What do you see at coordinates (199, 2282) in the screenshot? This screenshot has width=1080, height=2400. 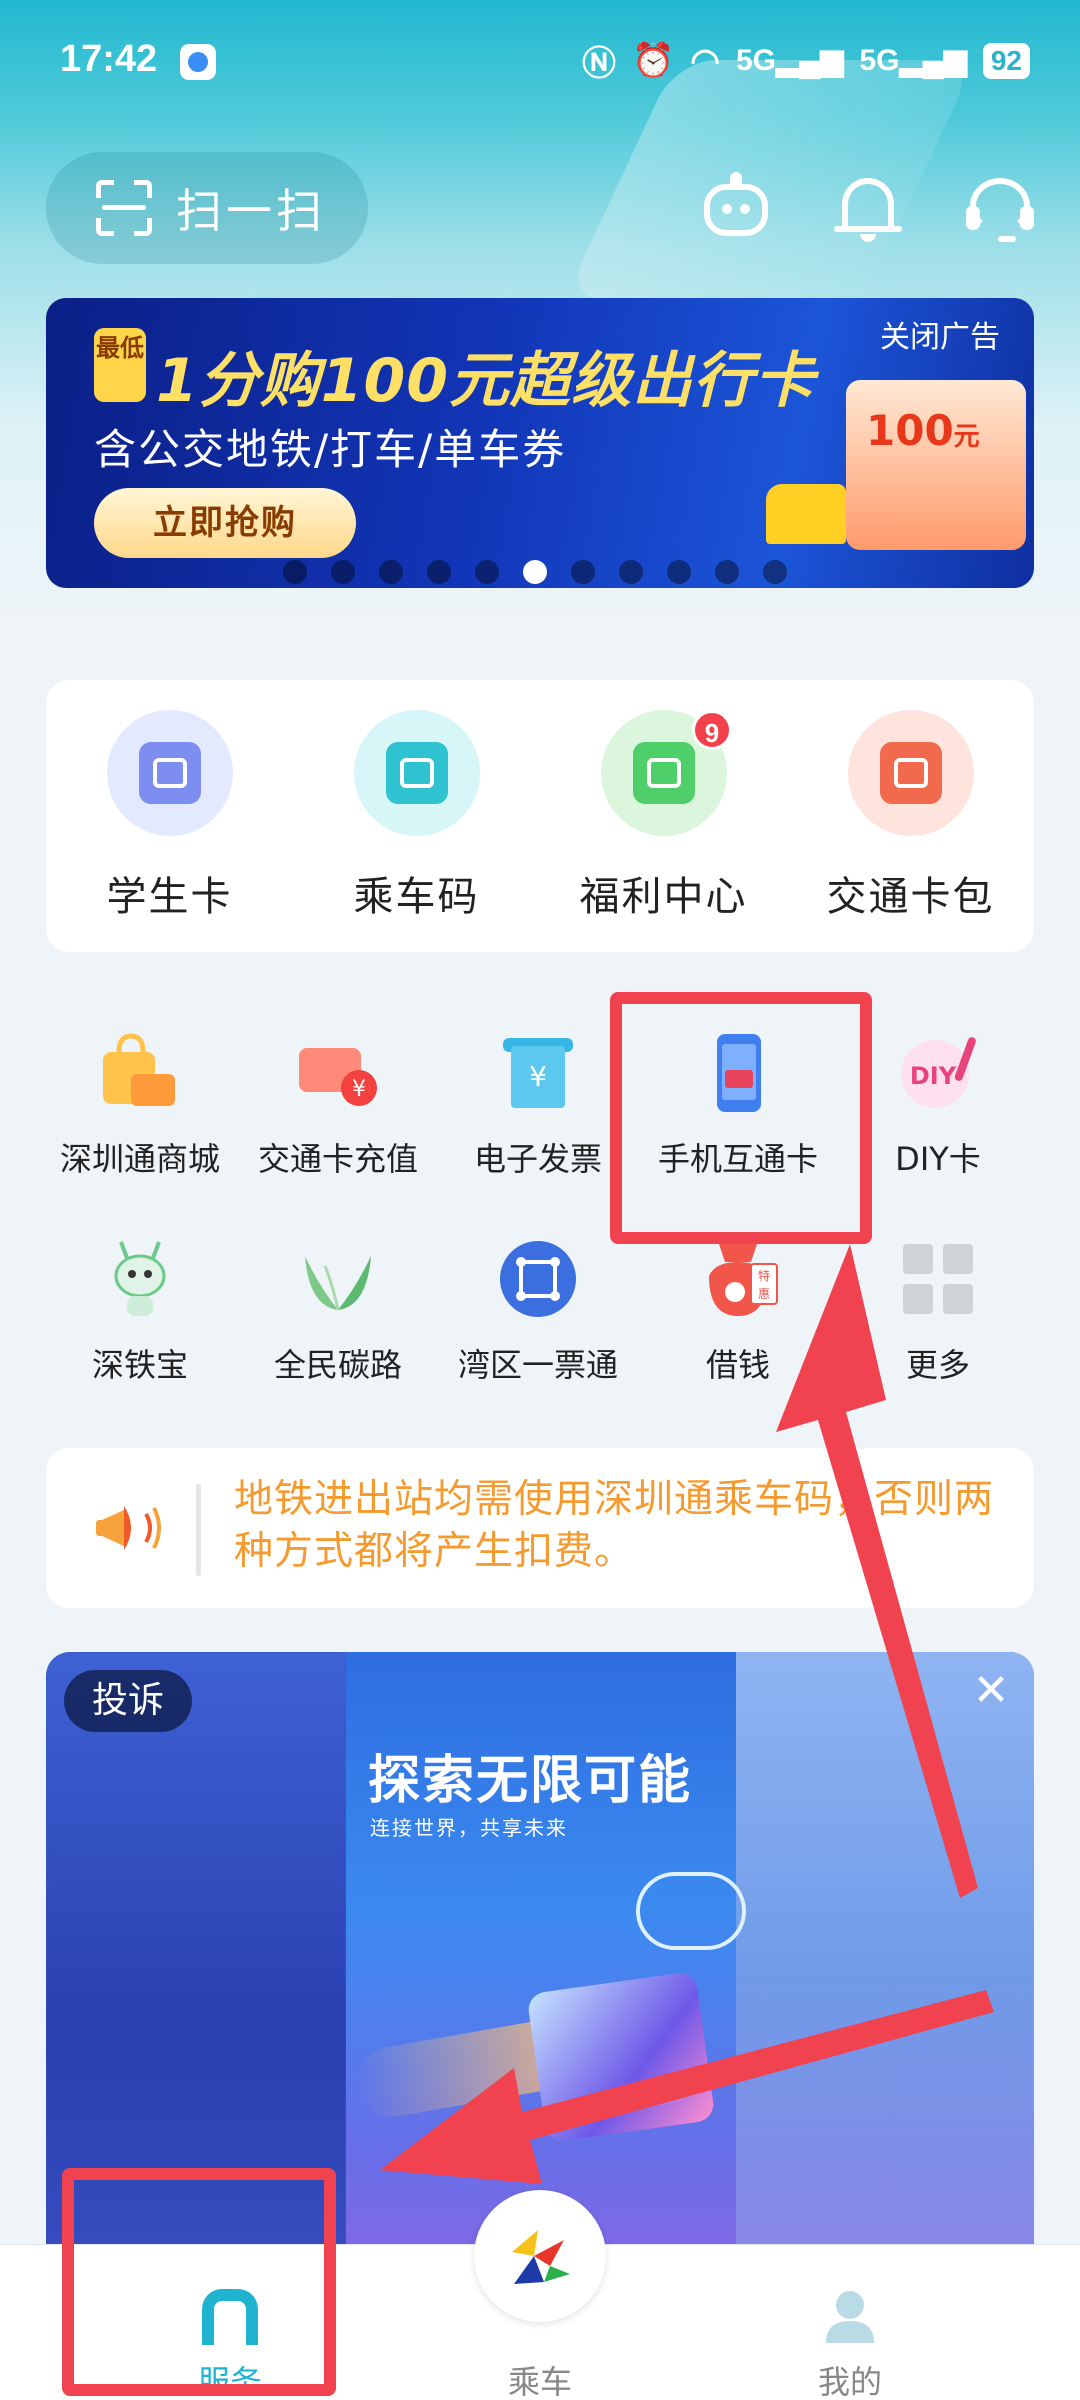 I see `highlight-box-service-tab` at bounding box center [199, 2282].